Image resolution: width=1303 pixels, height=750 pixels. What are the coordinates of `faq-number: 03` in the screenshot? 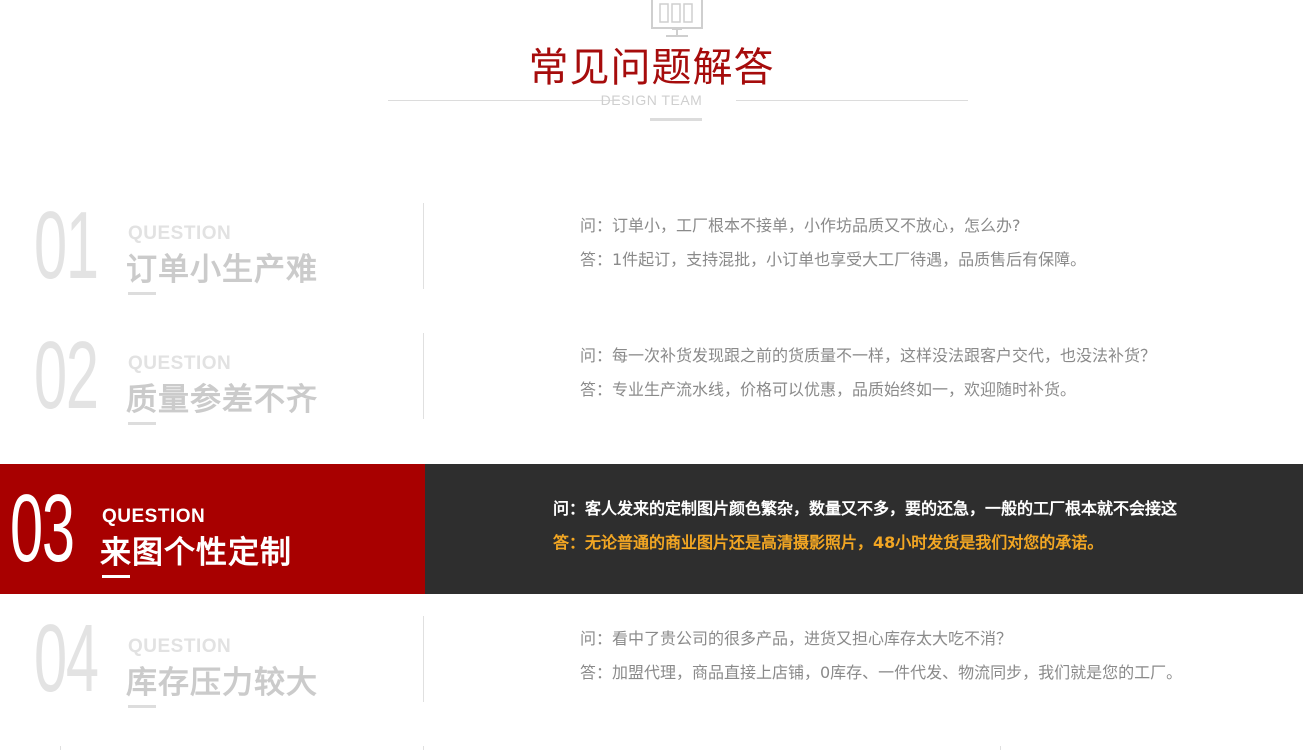 It's located at (42, 528).